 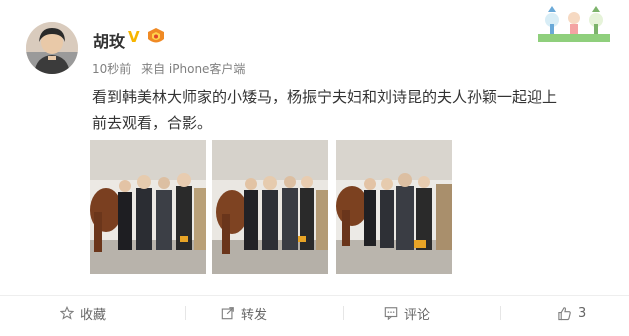 What do you see at coordinates (391, 313) in the screenshot?
I see `comment-icon` at bounding box center [391, 313].